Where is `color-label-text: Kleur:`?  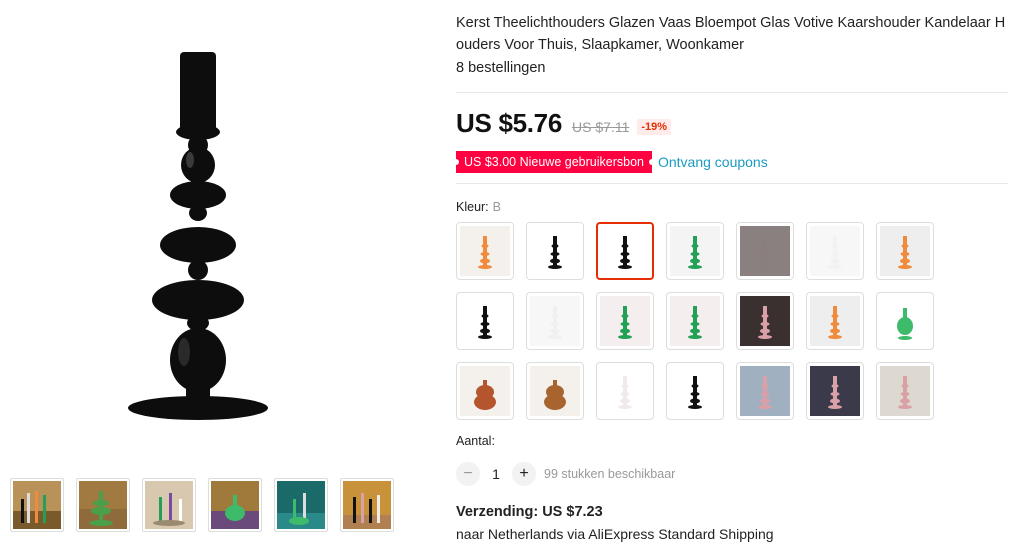 color-label-text: Kleur: is located at coordinates (472, 207).